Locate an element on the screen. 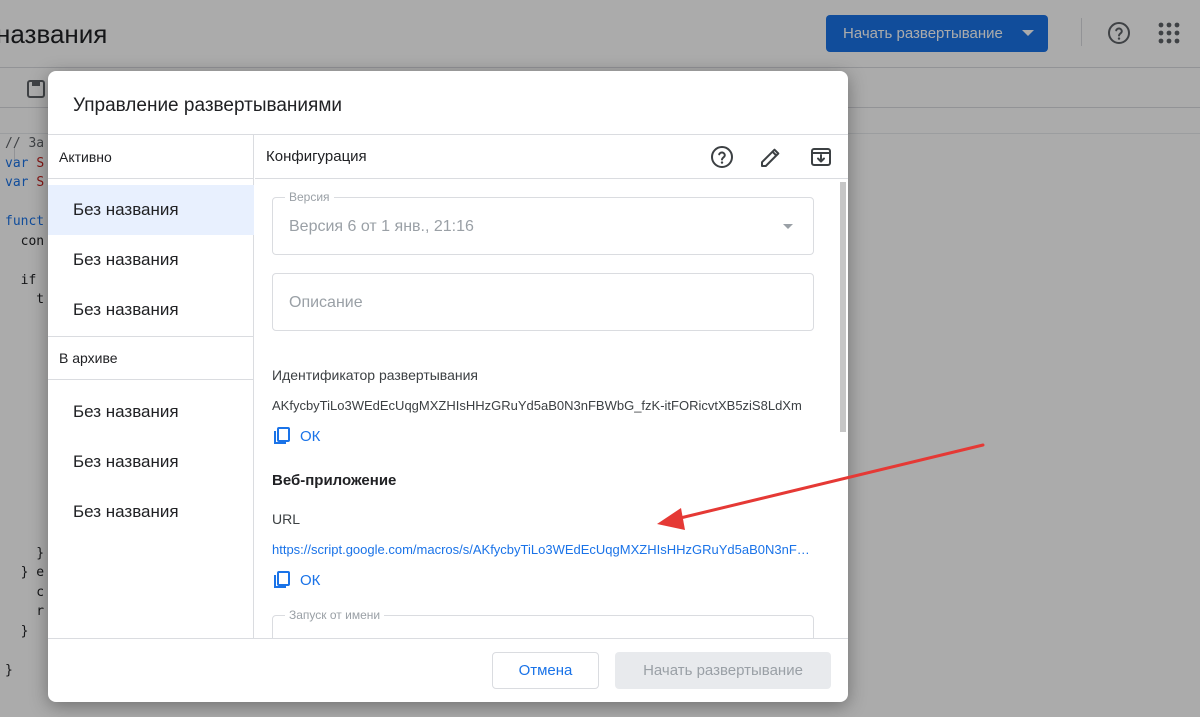 This screenshot has width=1200, height=717. scrollbar-thumb is located at coordinates (843, 307).